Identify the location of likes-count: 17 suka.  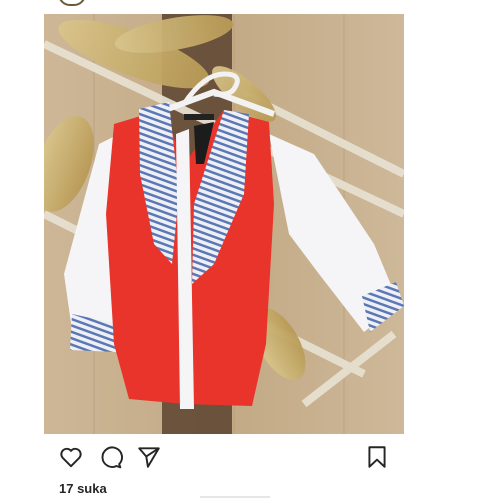
(83, 488).